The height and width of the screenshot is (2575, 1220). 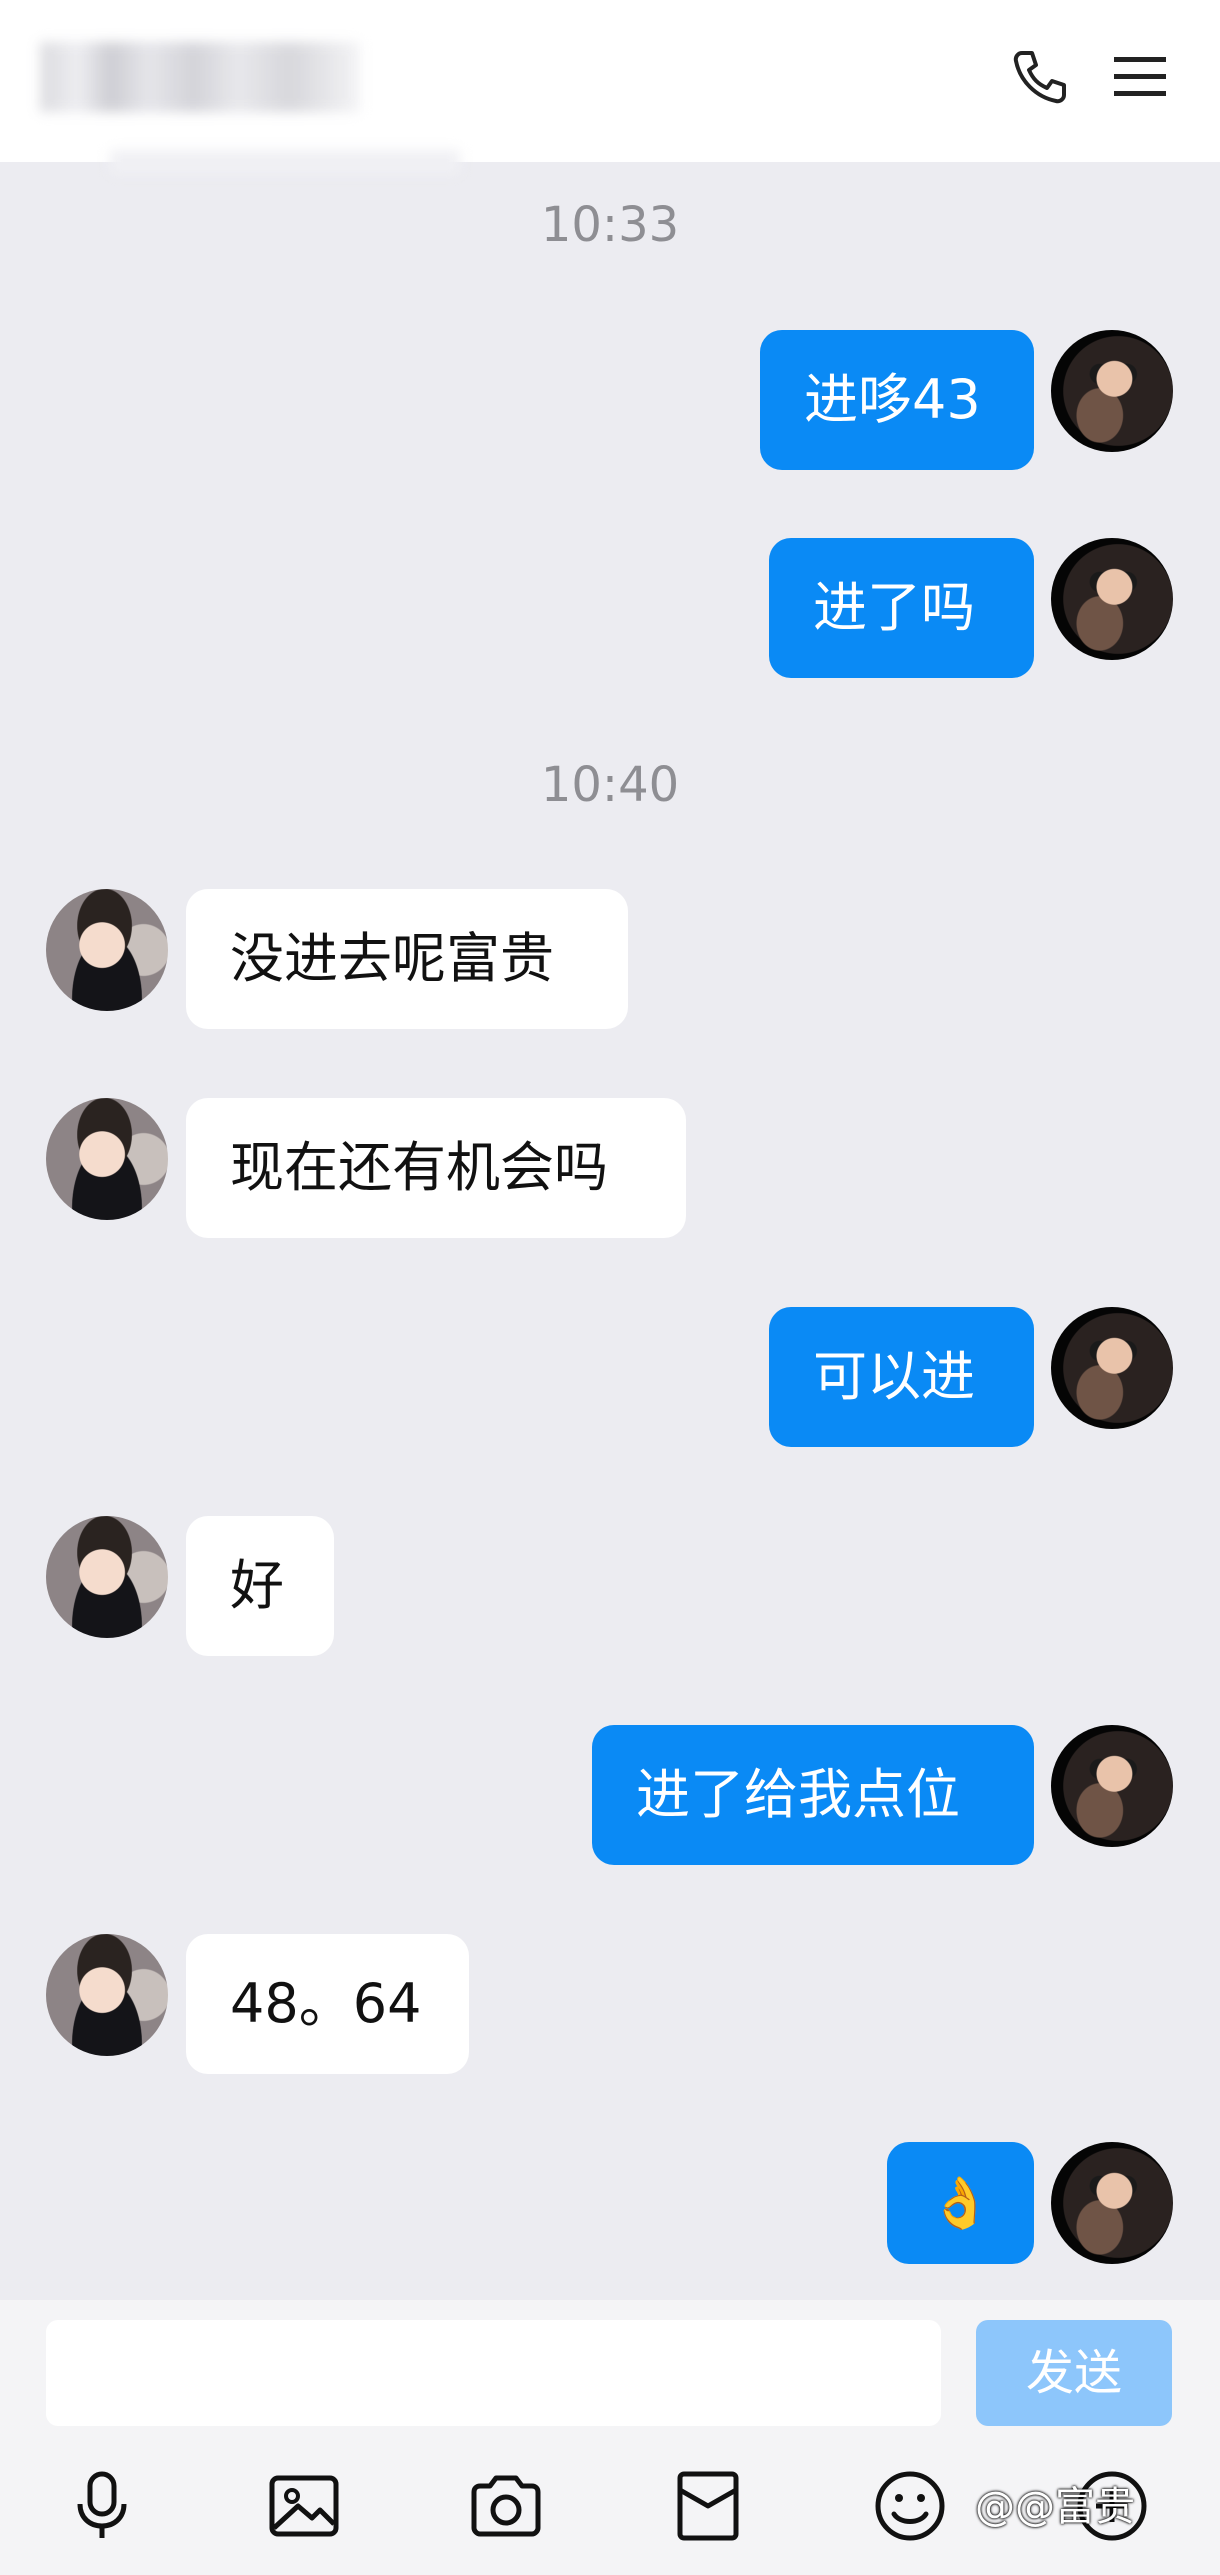 What do you see at coordinates (436, 1168) in the screenshot?
I see `incoming-message: 现在还有机会吗` at bounding box center [436, 1168].